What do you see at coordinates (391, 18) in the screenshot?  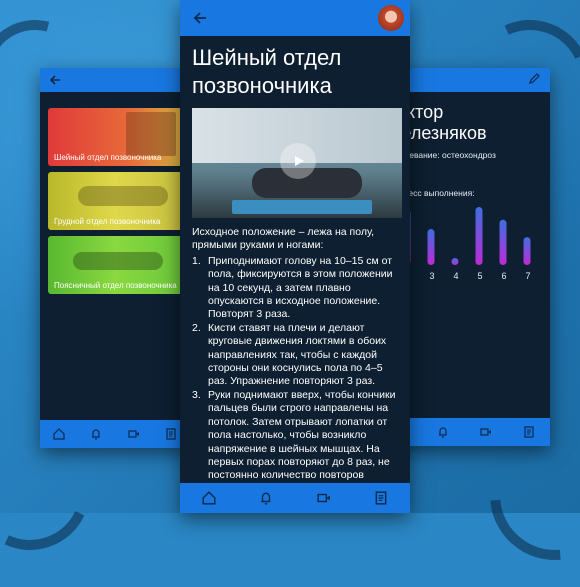 I see `avatar` at bounding box center [391, 18].